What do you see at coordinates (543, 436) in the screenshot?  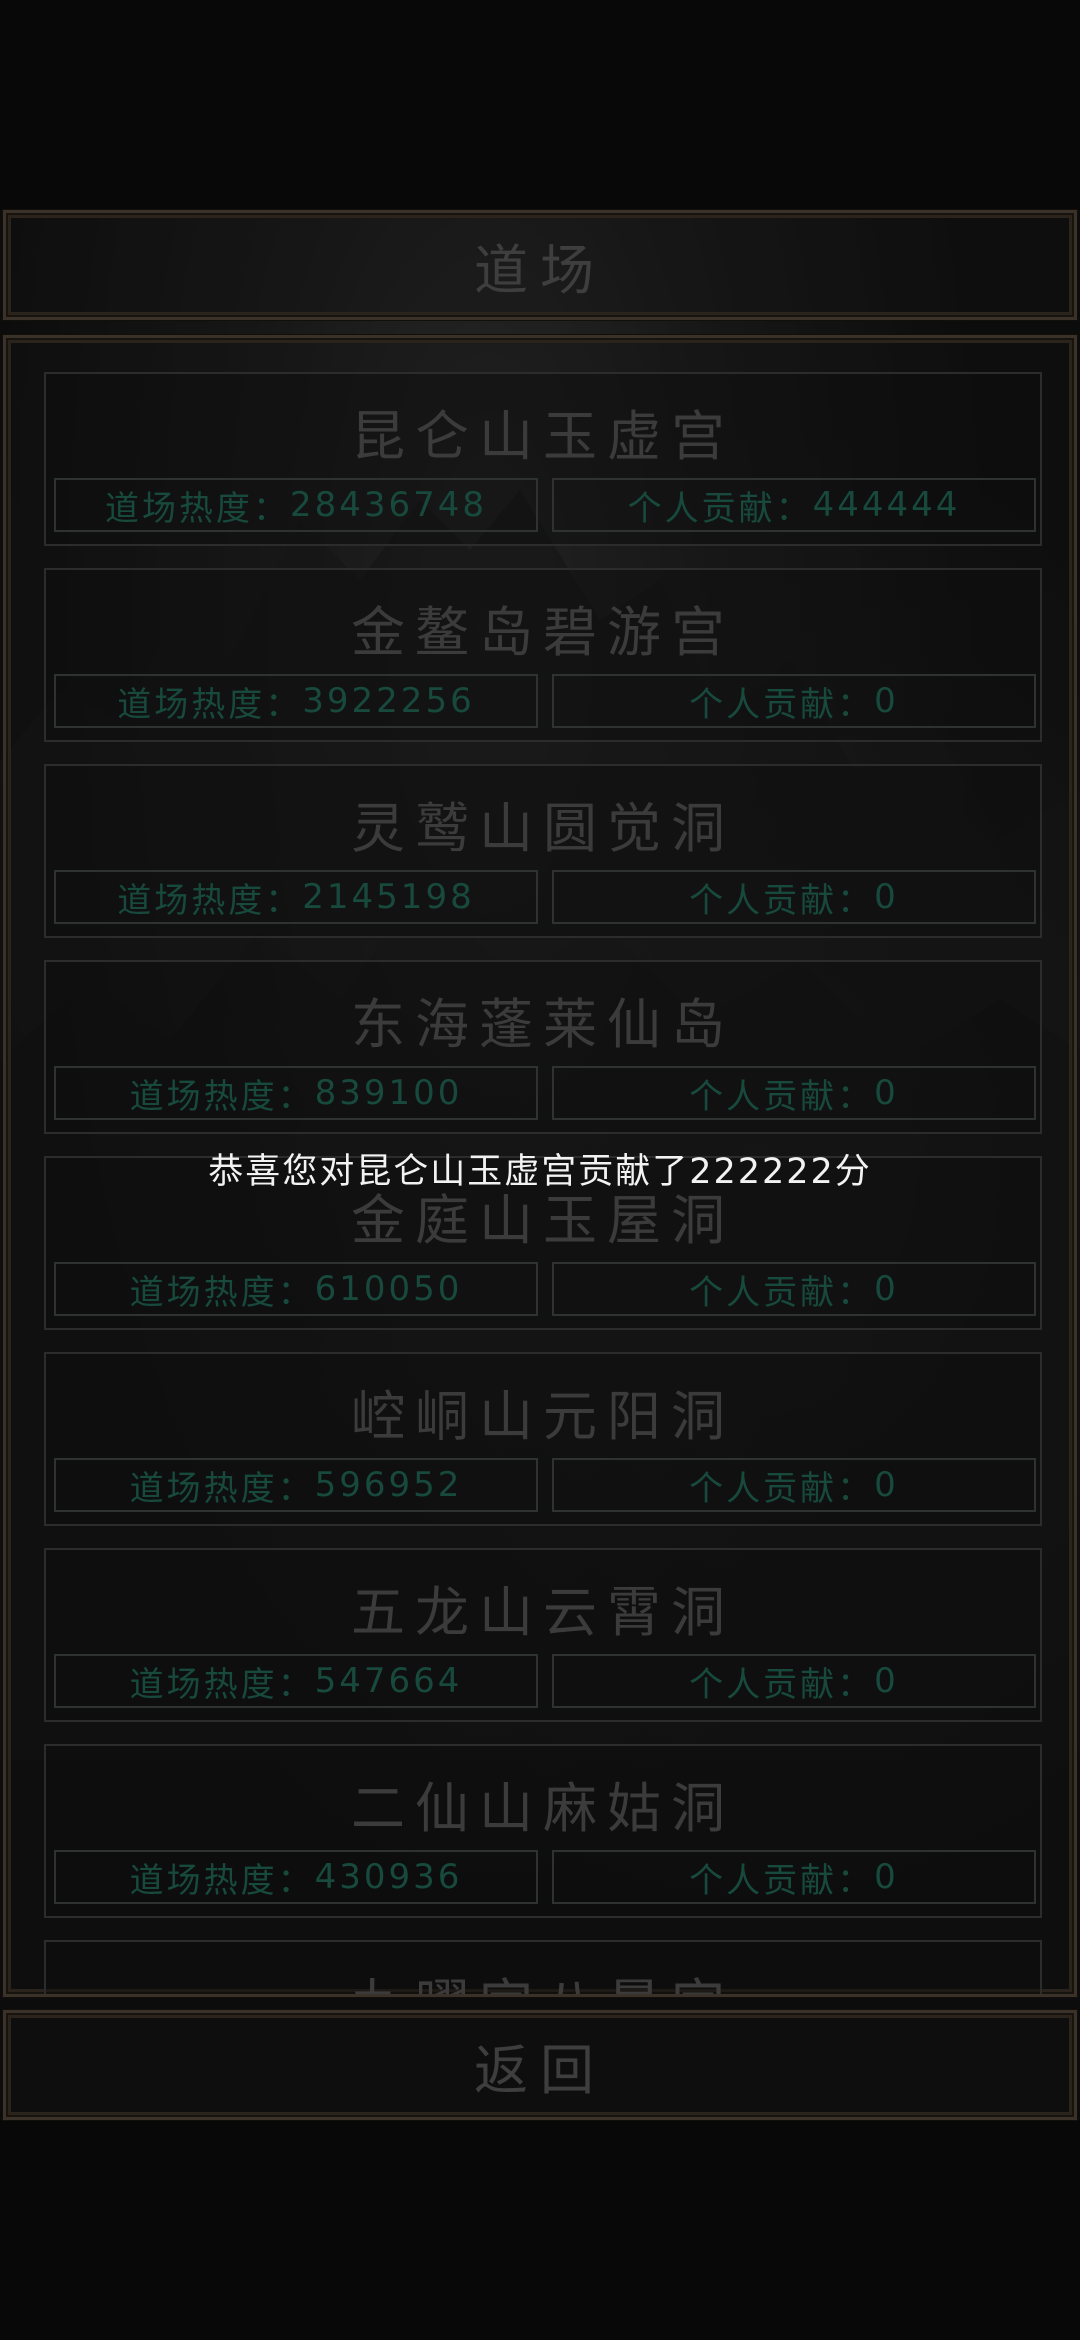 I see `dojo-name: 昆仑山玉虚宫` at bounding box center [543, 436].